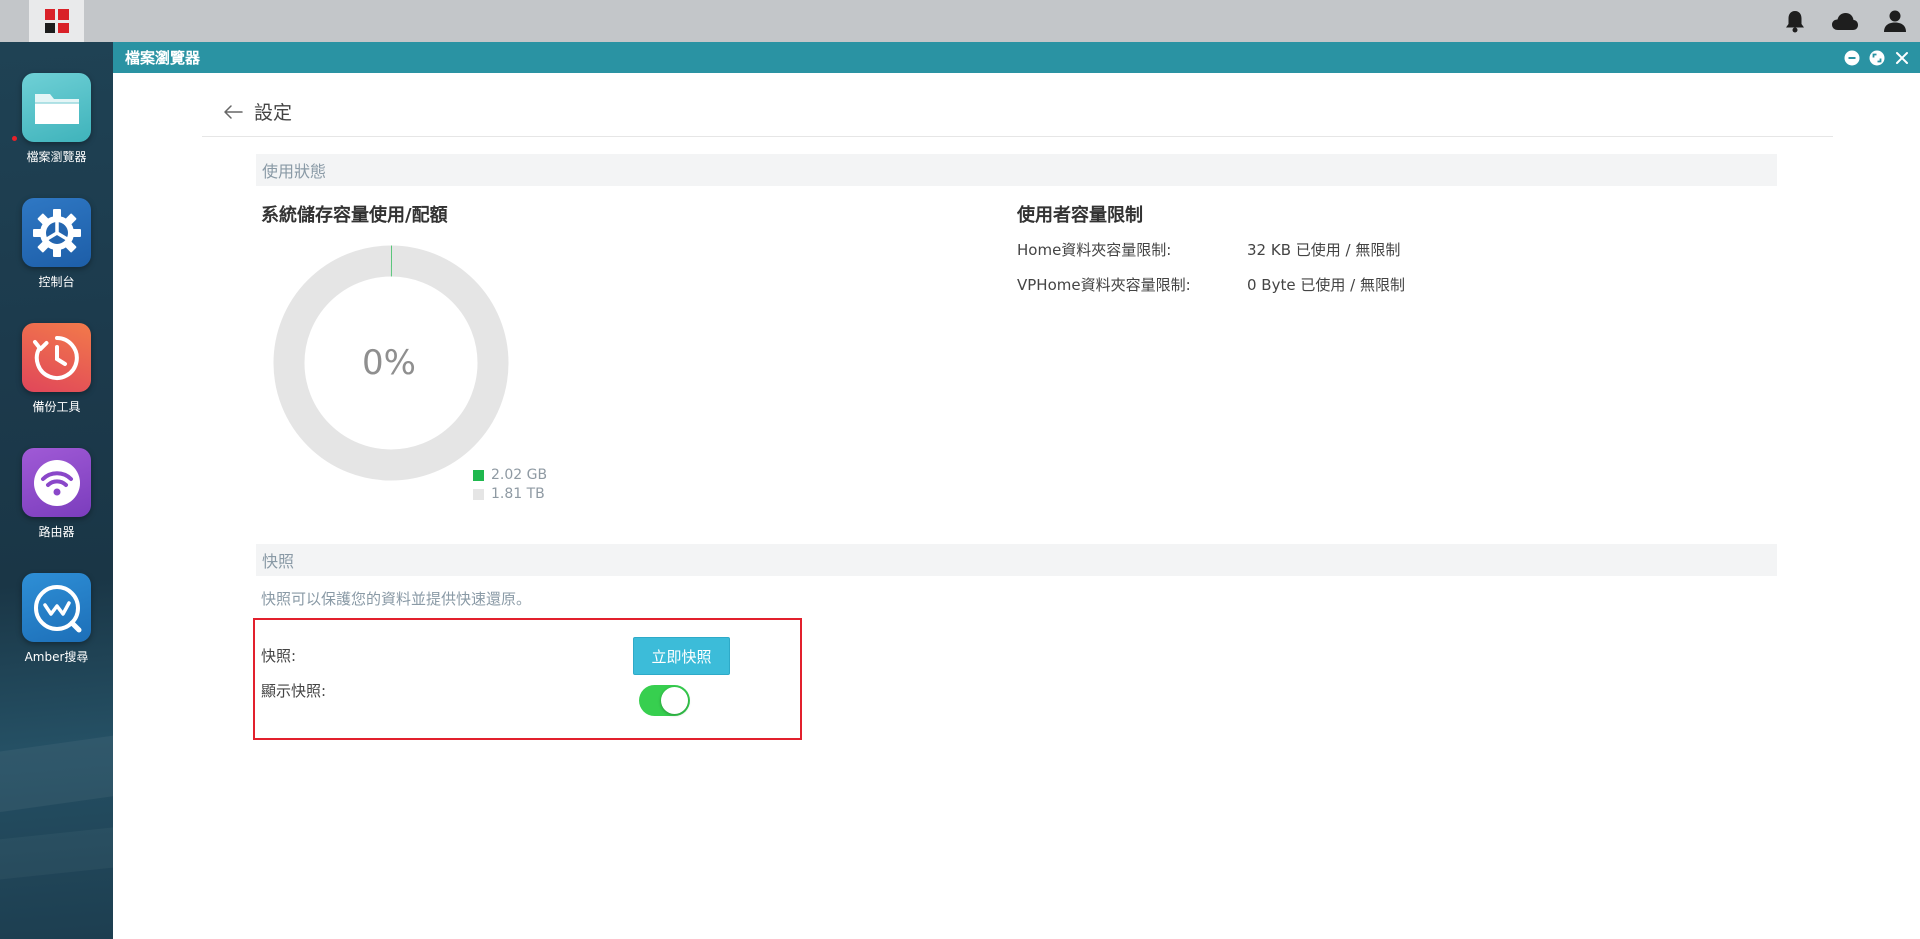 The image size is (1920, 939). Describe the element at coordinates (56, 607) in the screenshot. I see `amber-search-icon` at that location.